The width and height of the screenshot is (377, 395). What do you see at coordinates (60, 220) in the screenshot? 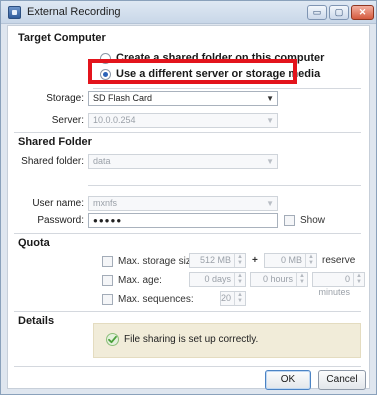
I see `password-label: Password:` at bounding box center [60, 220].